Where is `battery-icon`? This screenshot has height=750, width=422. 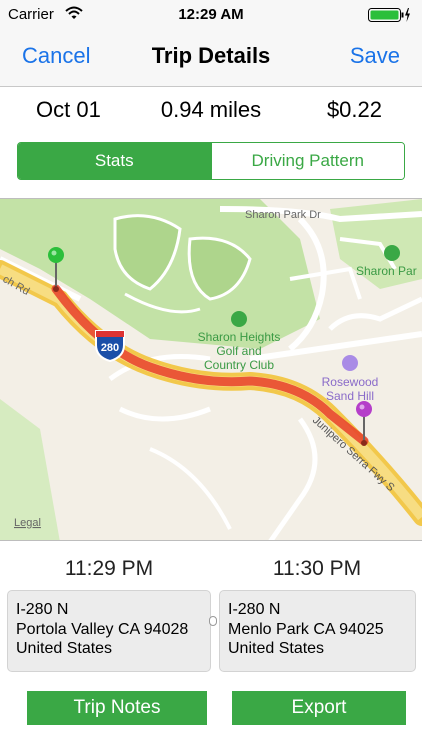 battery-icon is located at coordinates (390, 17).